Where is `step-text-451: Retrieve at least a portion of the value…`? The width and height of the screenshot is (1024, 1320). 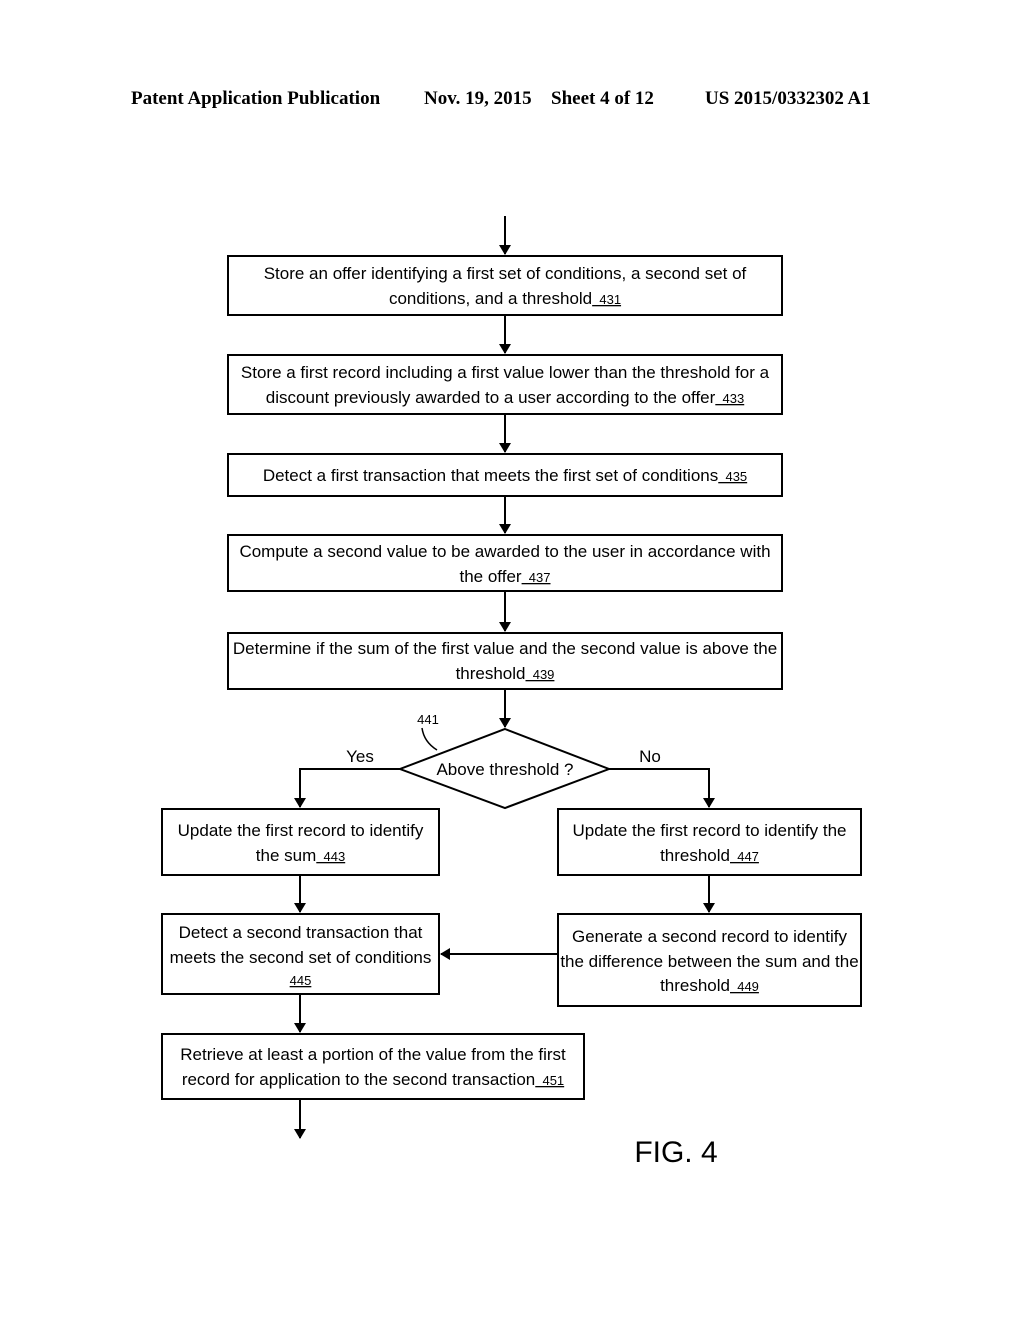 step-text-451: Retrieve at least a portion of the value… is located at coordinates (373, 1054).